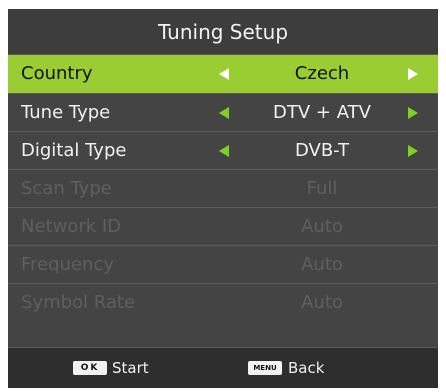 Image resolution: width=446 pixels, height=392 pixels. What do you see at coordinates (71, 226) in the screenshot?
I see `setting-label: Network ID` at bounding box center [71, 226].